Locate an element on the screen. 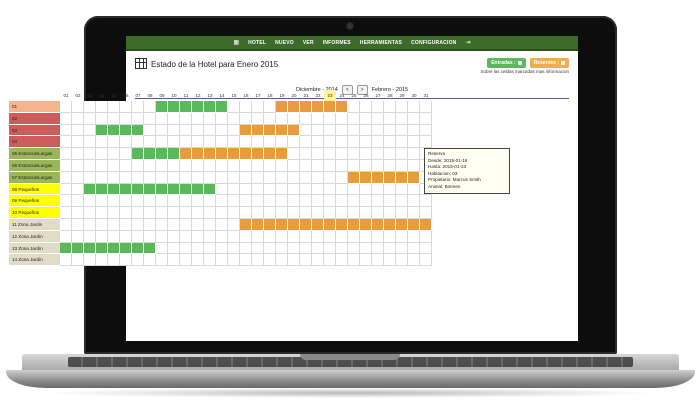 The height and width of the screenshot is (411, 700). logout-icon: ⇥ is located at coordinates (467, 42).